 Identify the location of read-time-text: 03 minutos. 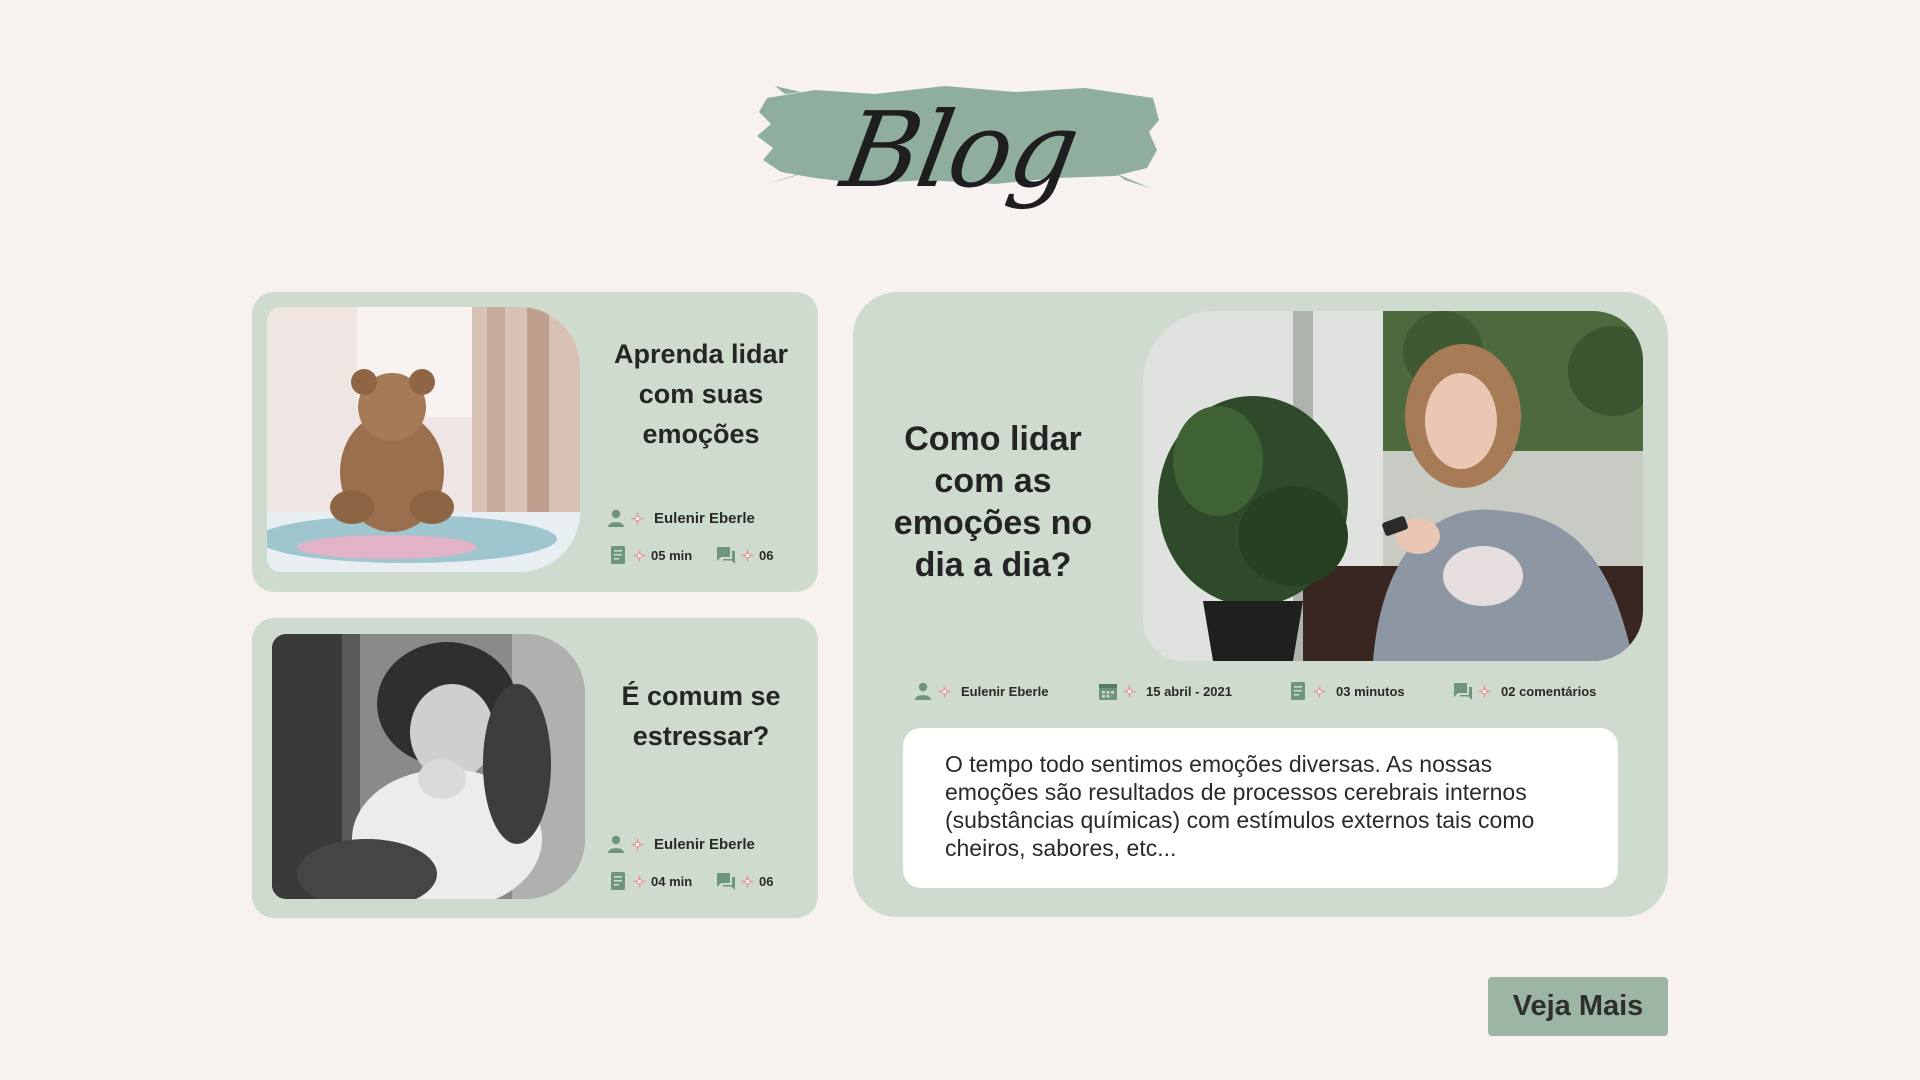
(1370, 691).